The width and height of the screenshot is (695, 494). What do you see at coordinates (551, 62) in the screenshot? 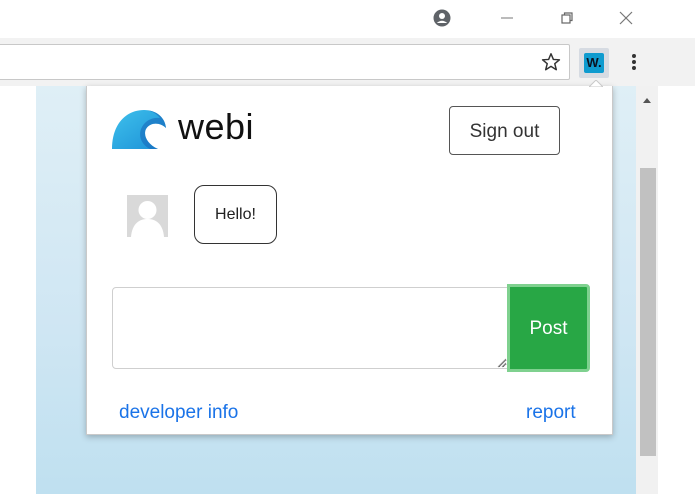
I see `star-outline-icon` at bounding box center [551, 62].